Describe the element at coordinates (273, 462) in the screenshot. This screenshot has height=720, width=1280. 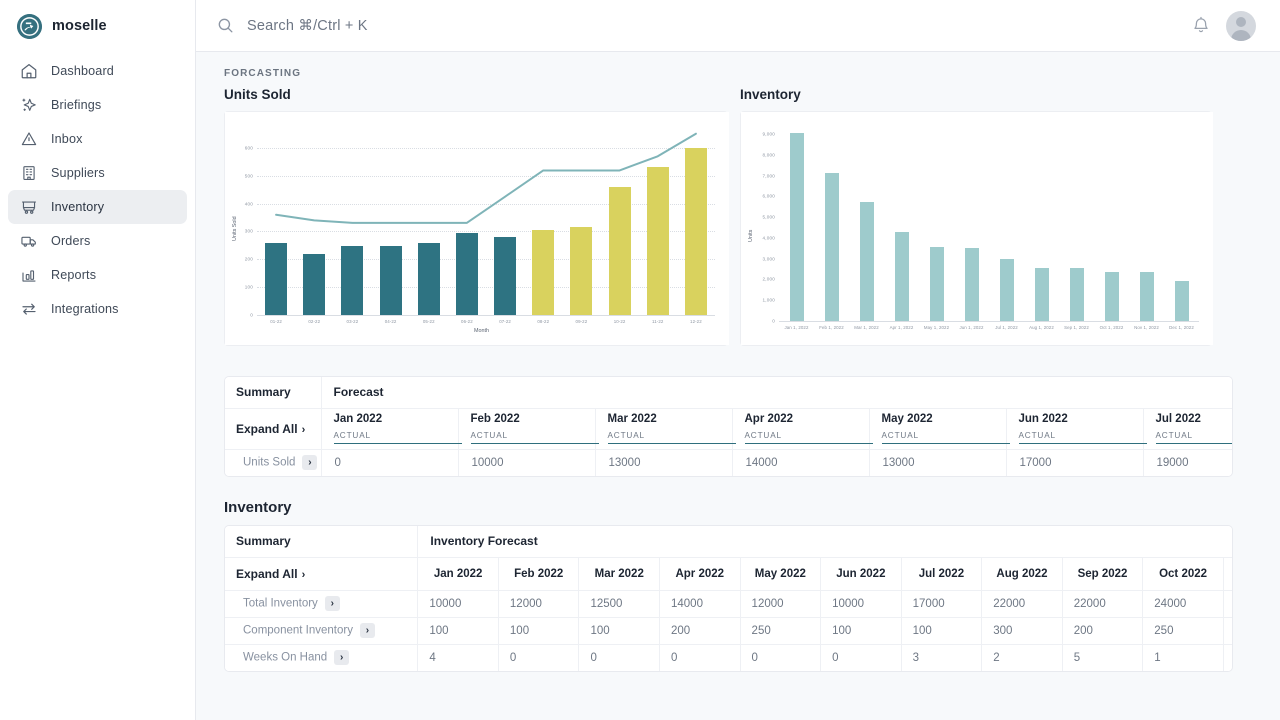
I see `forecast-row-label-cell: Units Sold ›` at that location.